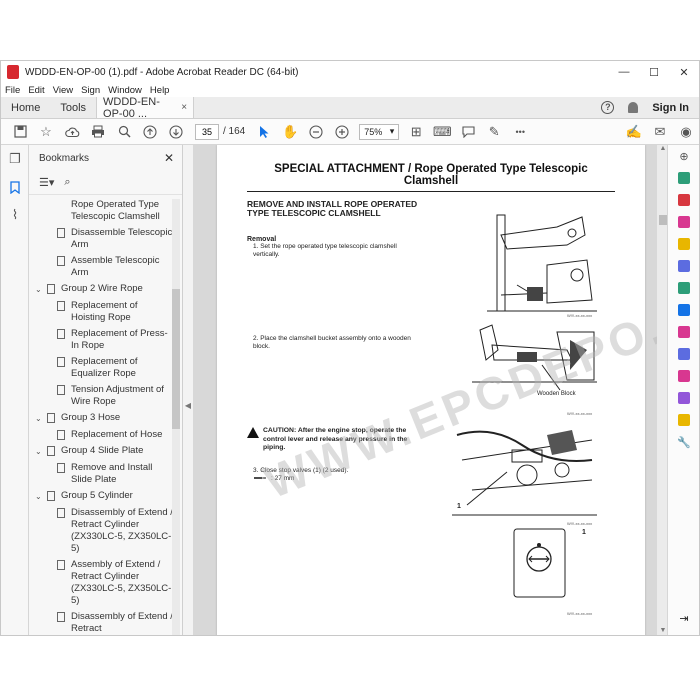 This screenshot has width=700, height=700. What do you see at coordinates (683, 244) in the screenshot?
I see `comment-tool-icon` at bounding box center [683, 244].